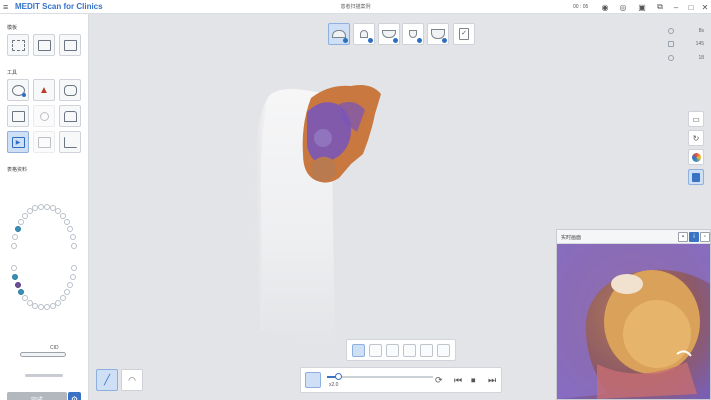 This screenshot has width=711, height=400. What do you see at coordinates (705, 237) in the screenshot?
I see `live-view-expand-button: ▫` at bounding box center [705, 237].